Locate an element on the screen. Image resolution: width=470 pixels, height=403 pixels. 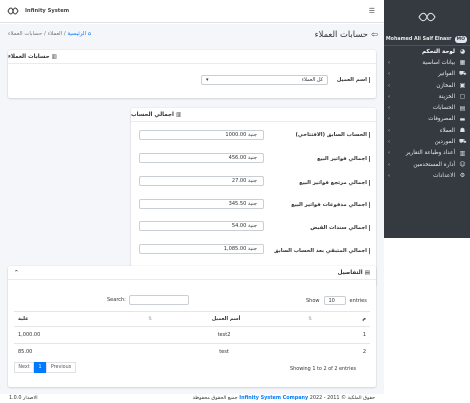
brand: Infinity System is located at coordinates (37, 11).